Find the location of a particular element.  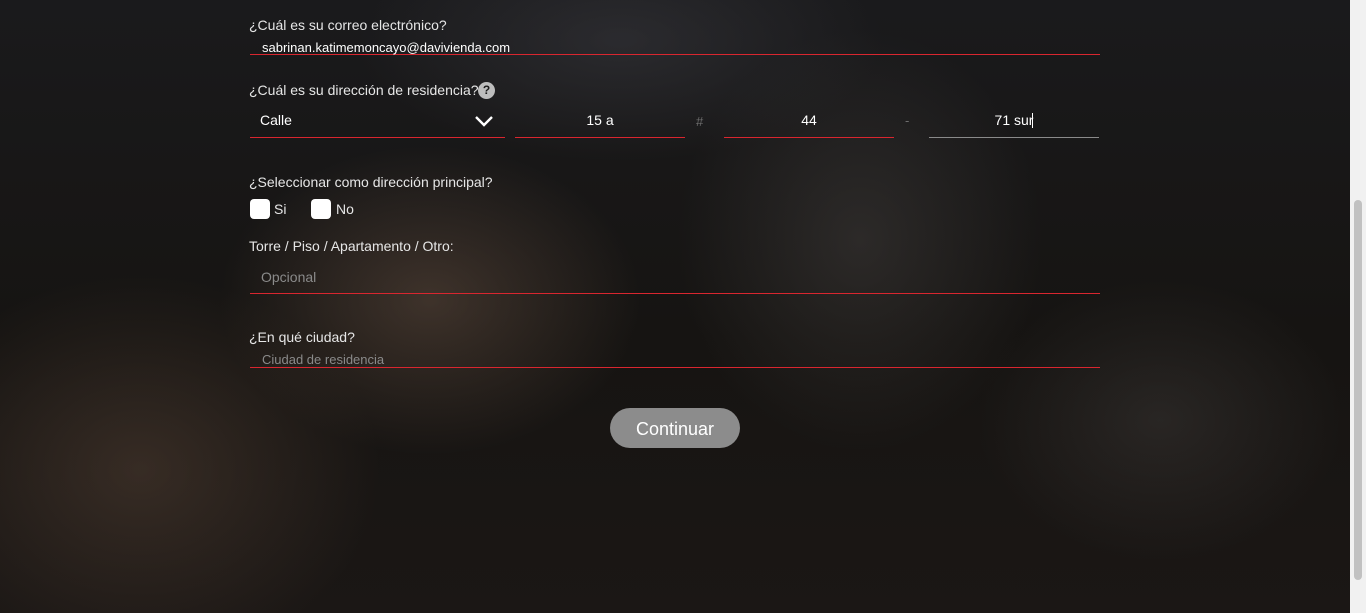

yes-checkbox is located at coordinates (260, 209).